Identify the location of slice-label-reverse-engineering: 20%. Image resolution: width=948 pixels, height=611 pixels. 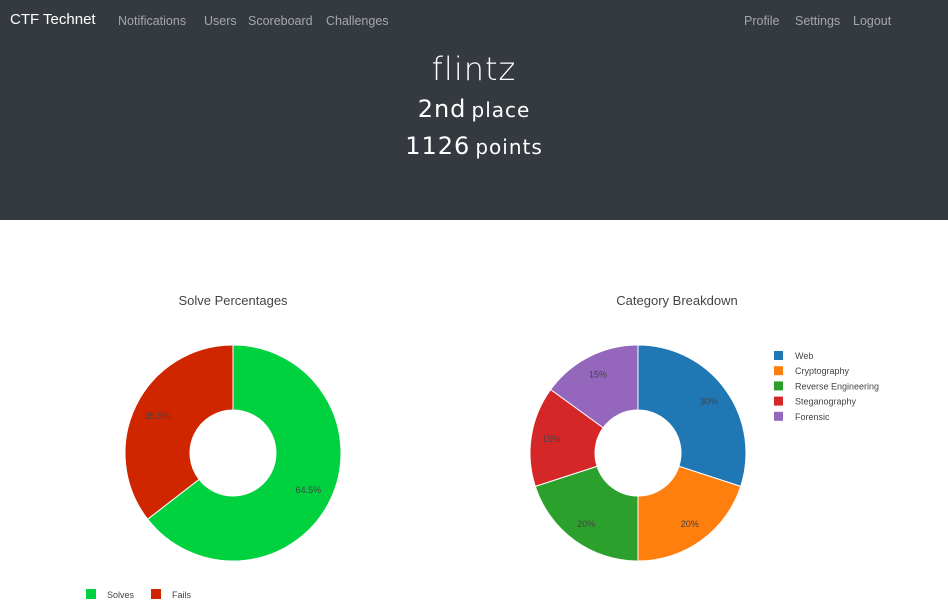
(586, 524).